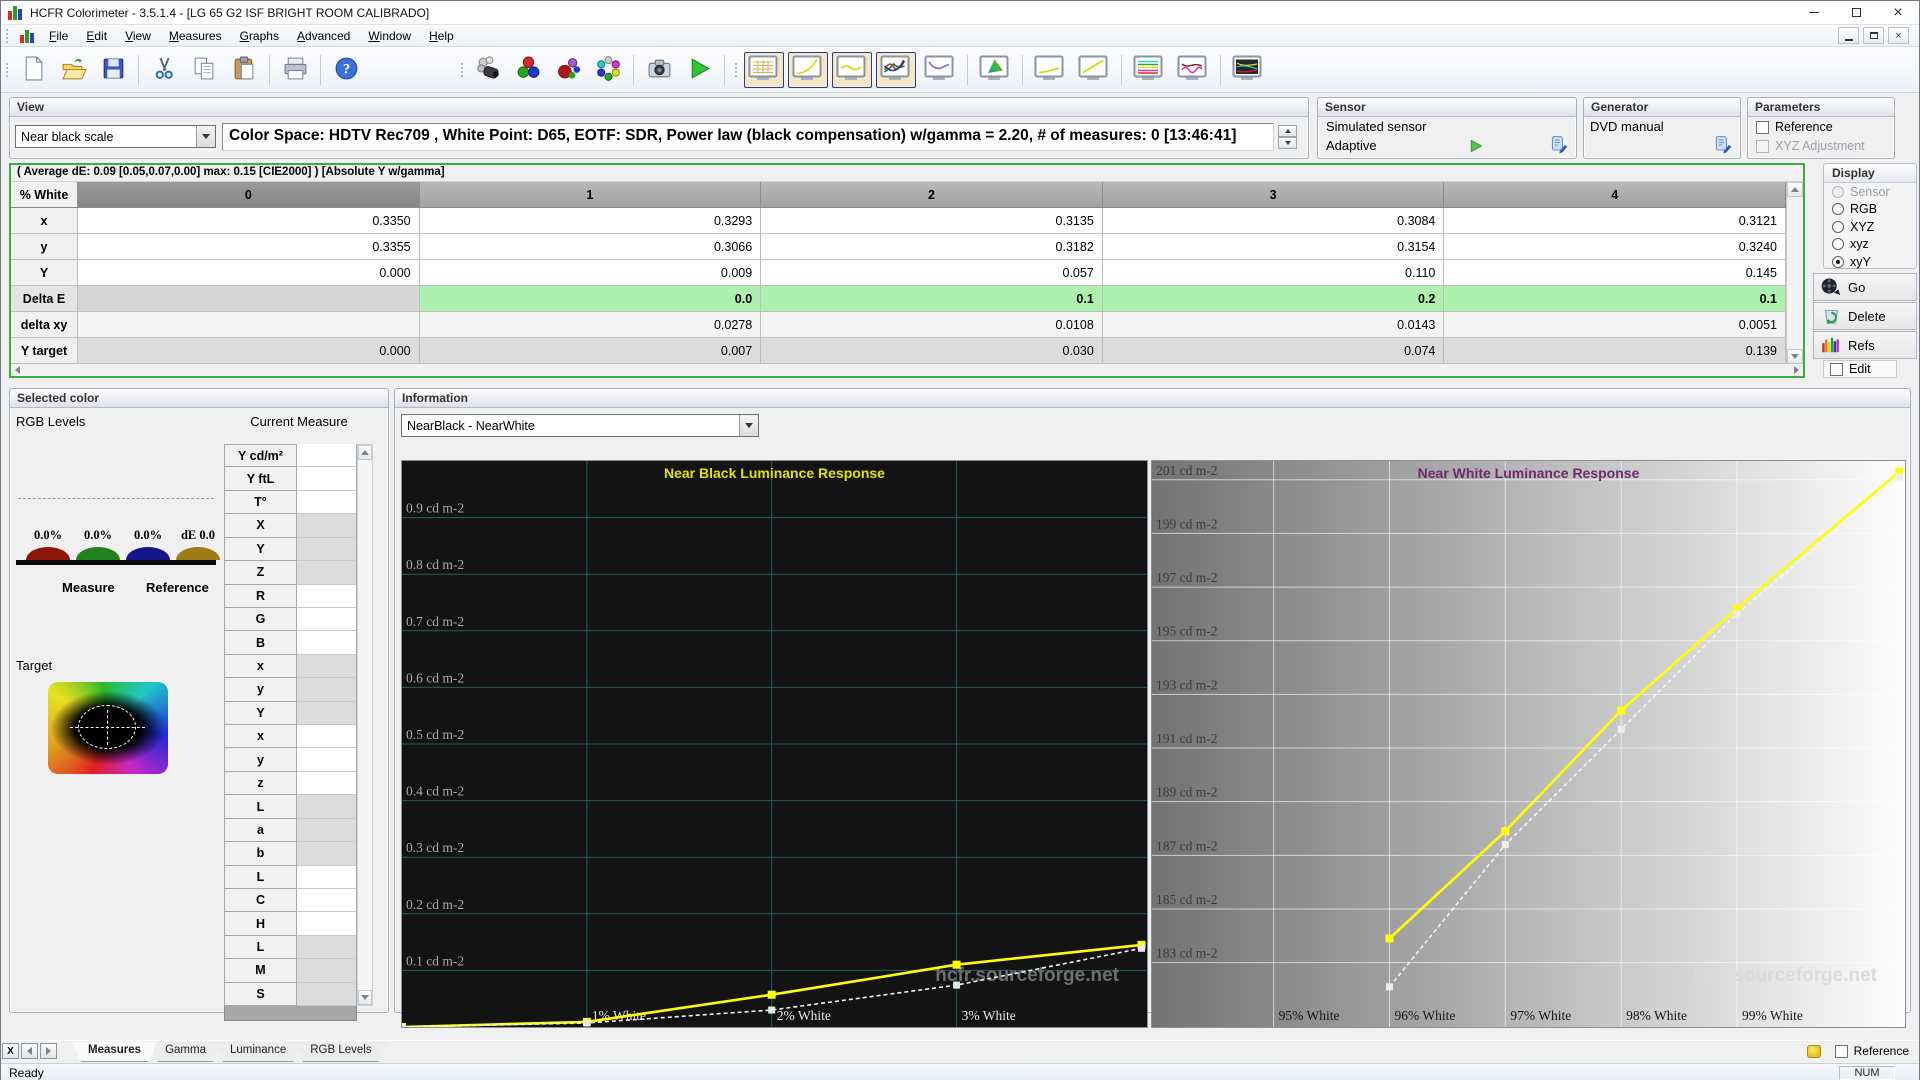  What do you see at coordinates (1898, 35) in the screenshot?
I see `mdi-close-icon: ×` at bounding box center [1898, 35].